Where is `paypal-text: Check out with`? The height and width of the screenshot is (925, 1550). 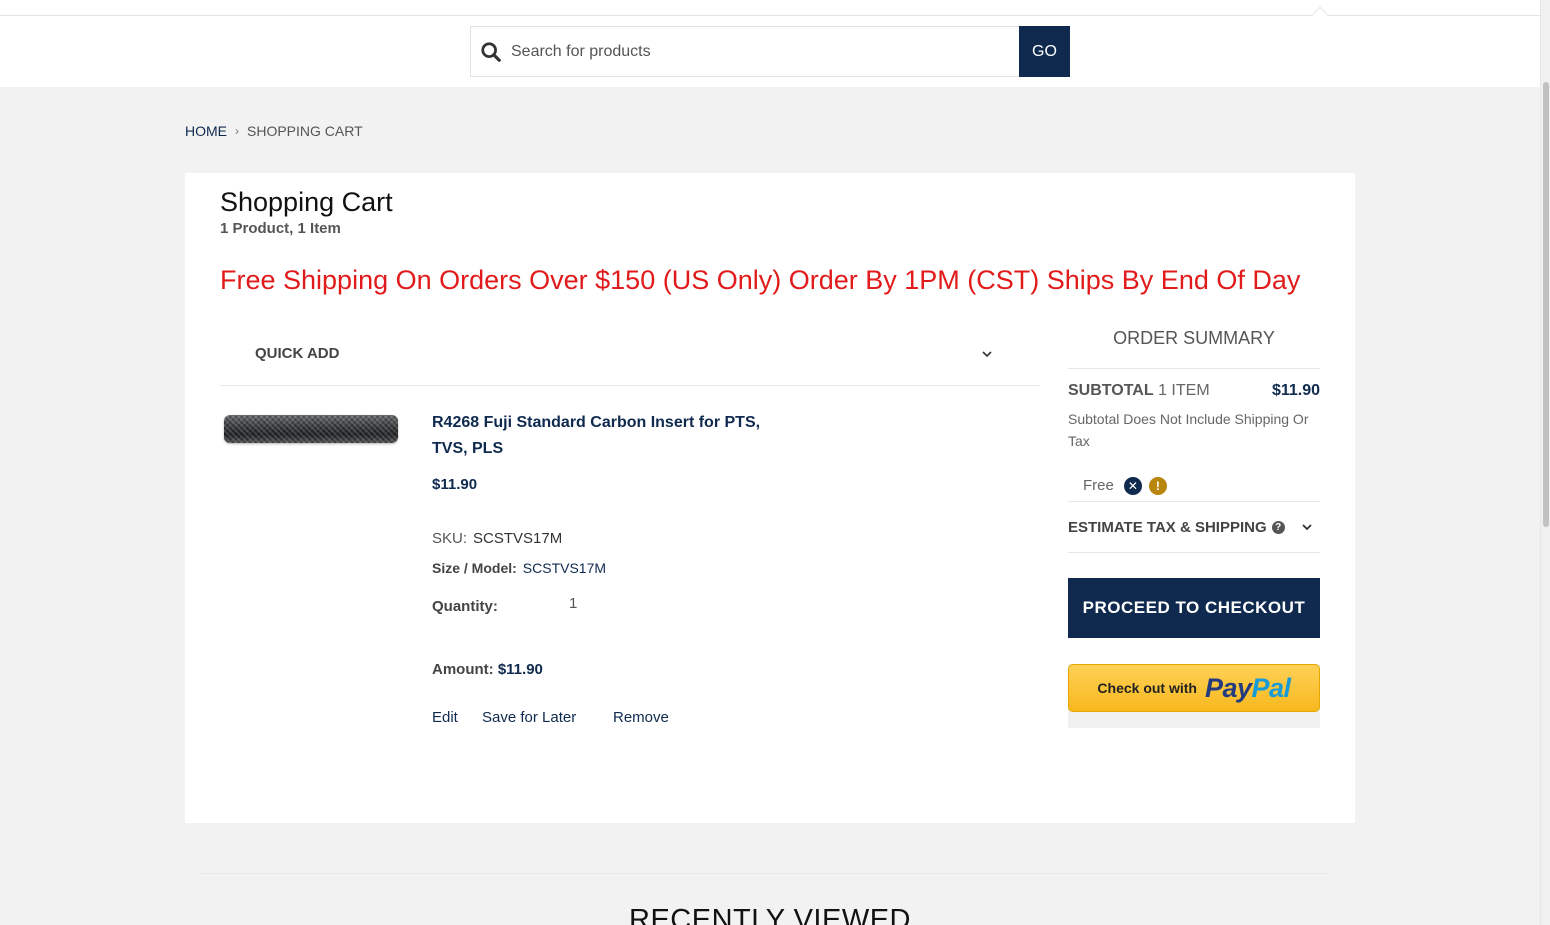
paypal-text: Check out with is located at coordinates (1147, 688).